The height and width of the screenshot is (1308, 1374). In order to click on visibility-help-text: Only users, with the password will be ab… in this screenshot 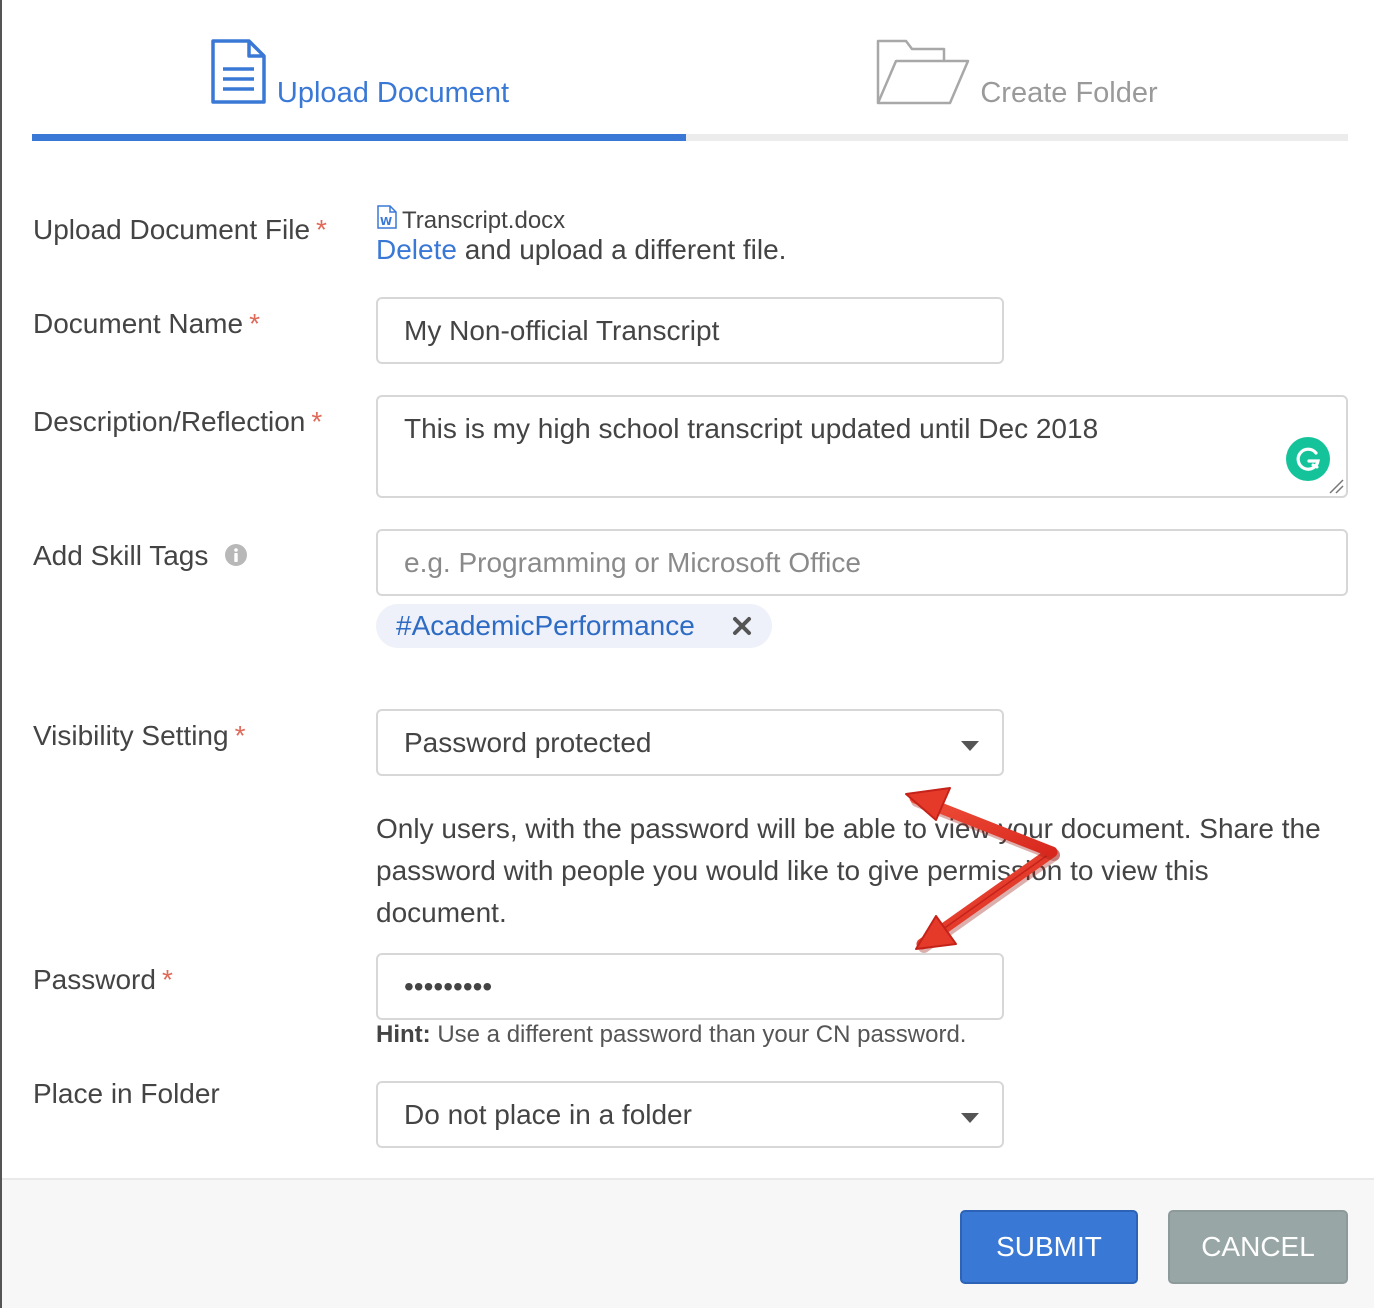, I will do `click(848, 870)`.